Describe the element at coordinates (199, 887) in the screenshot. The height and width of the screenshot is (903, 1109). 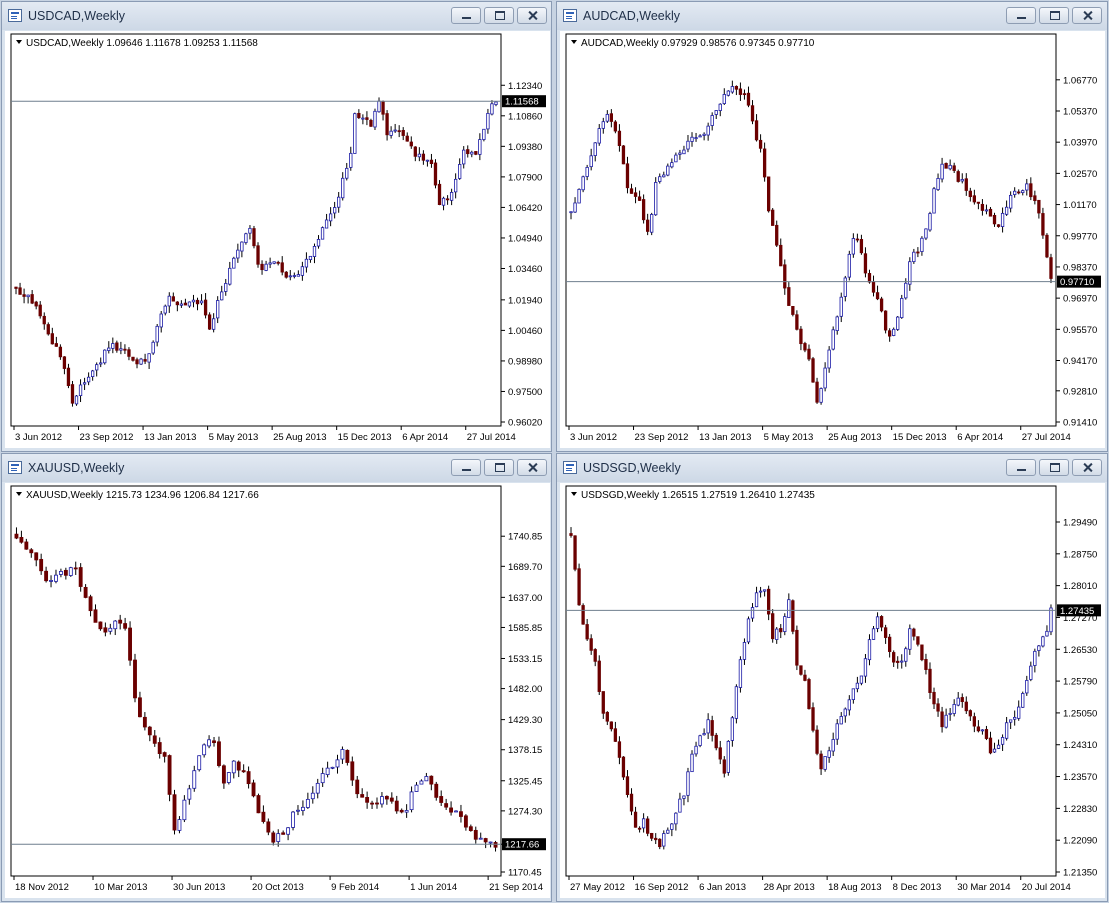
I see `x-tick-label: 30 Jun 2013` at that location.